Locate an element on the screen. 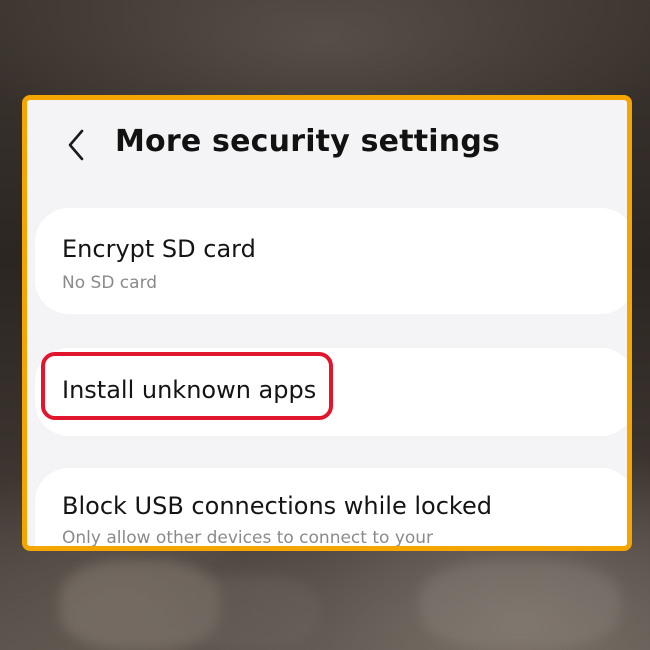  install-unknown-apps-item: Install unknown apps is located at coordinates (331, 392).